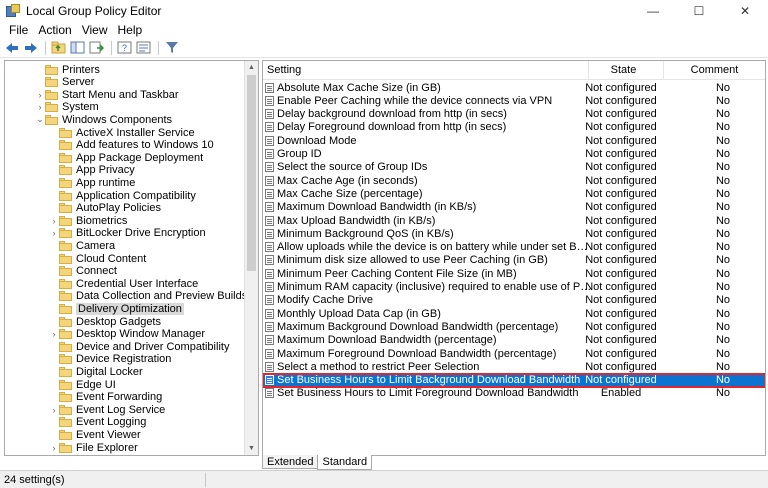  Describe the element at coordinates (103, 119) in the screenshot. I see `tree-item: ⌄ Windows Components` at that location.